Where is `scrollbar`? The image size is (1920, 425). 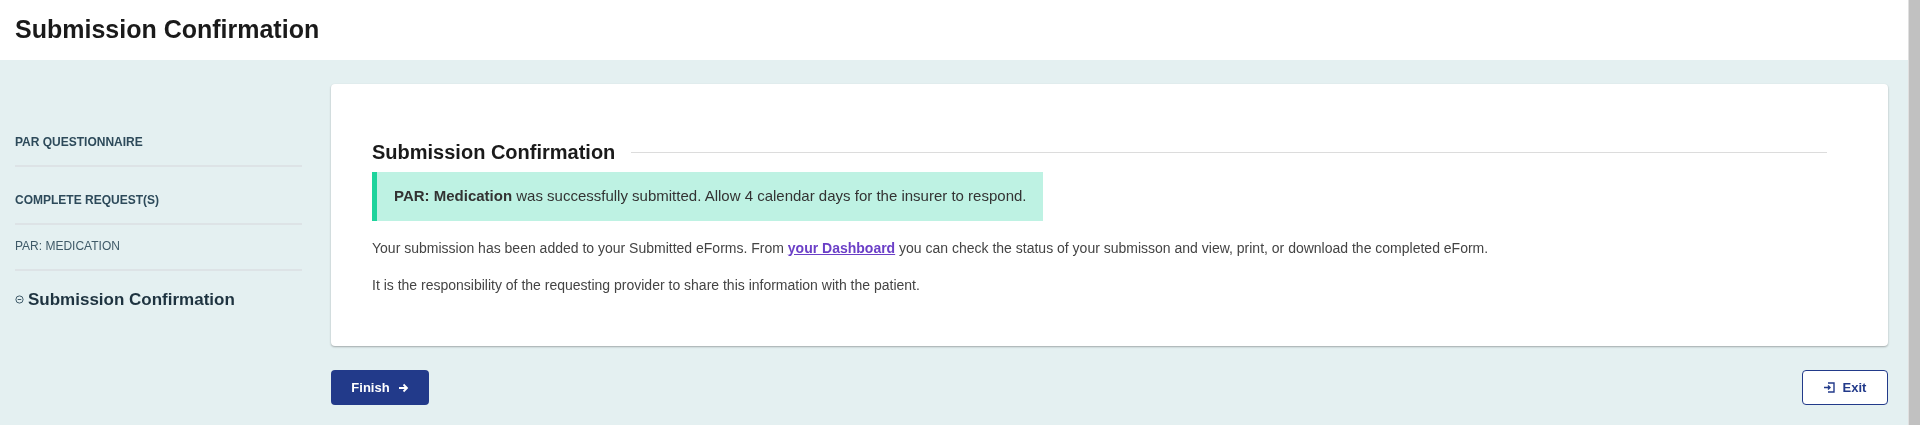
scrollbar is located at coordinates (1914, 212).